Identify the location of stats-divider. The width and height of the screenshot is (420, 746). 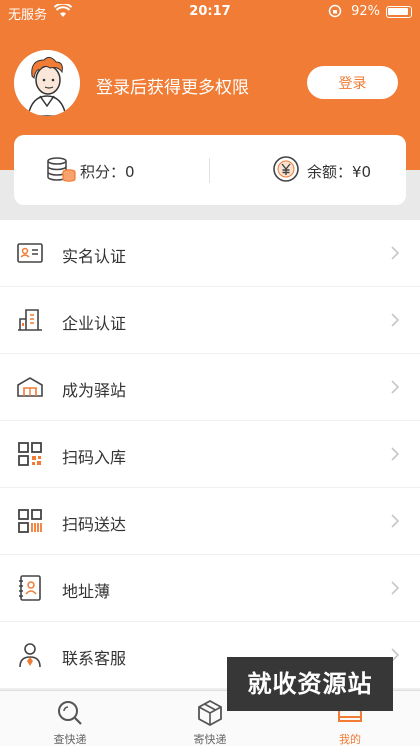
(209, 170).